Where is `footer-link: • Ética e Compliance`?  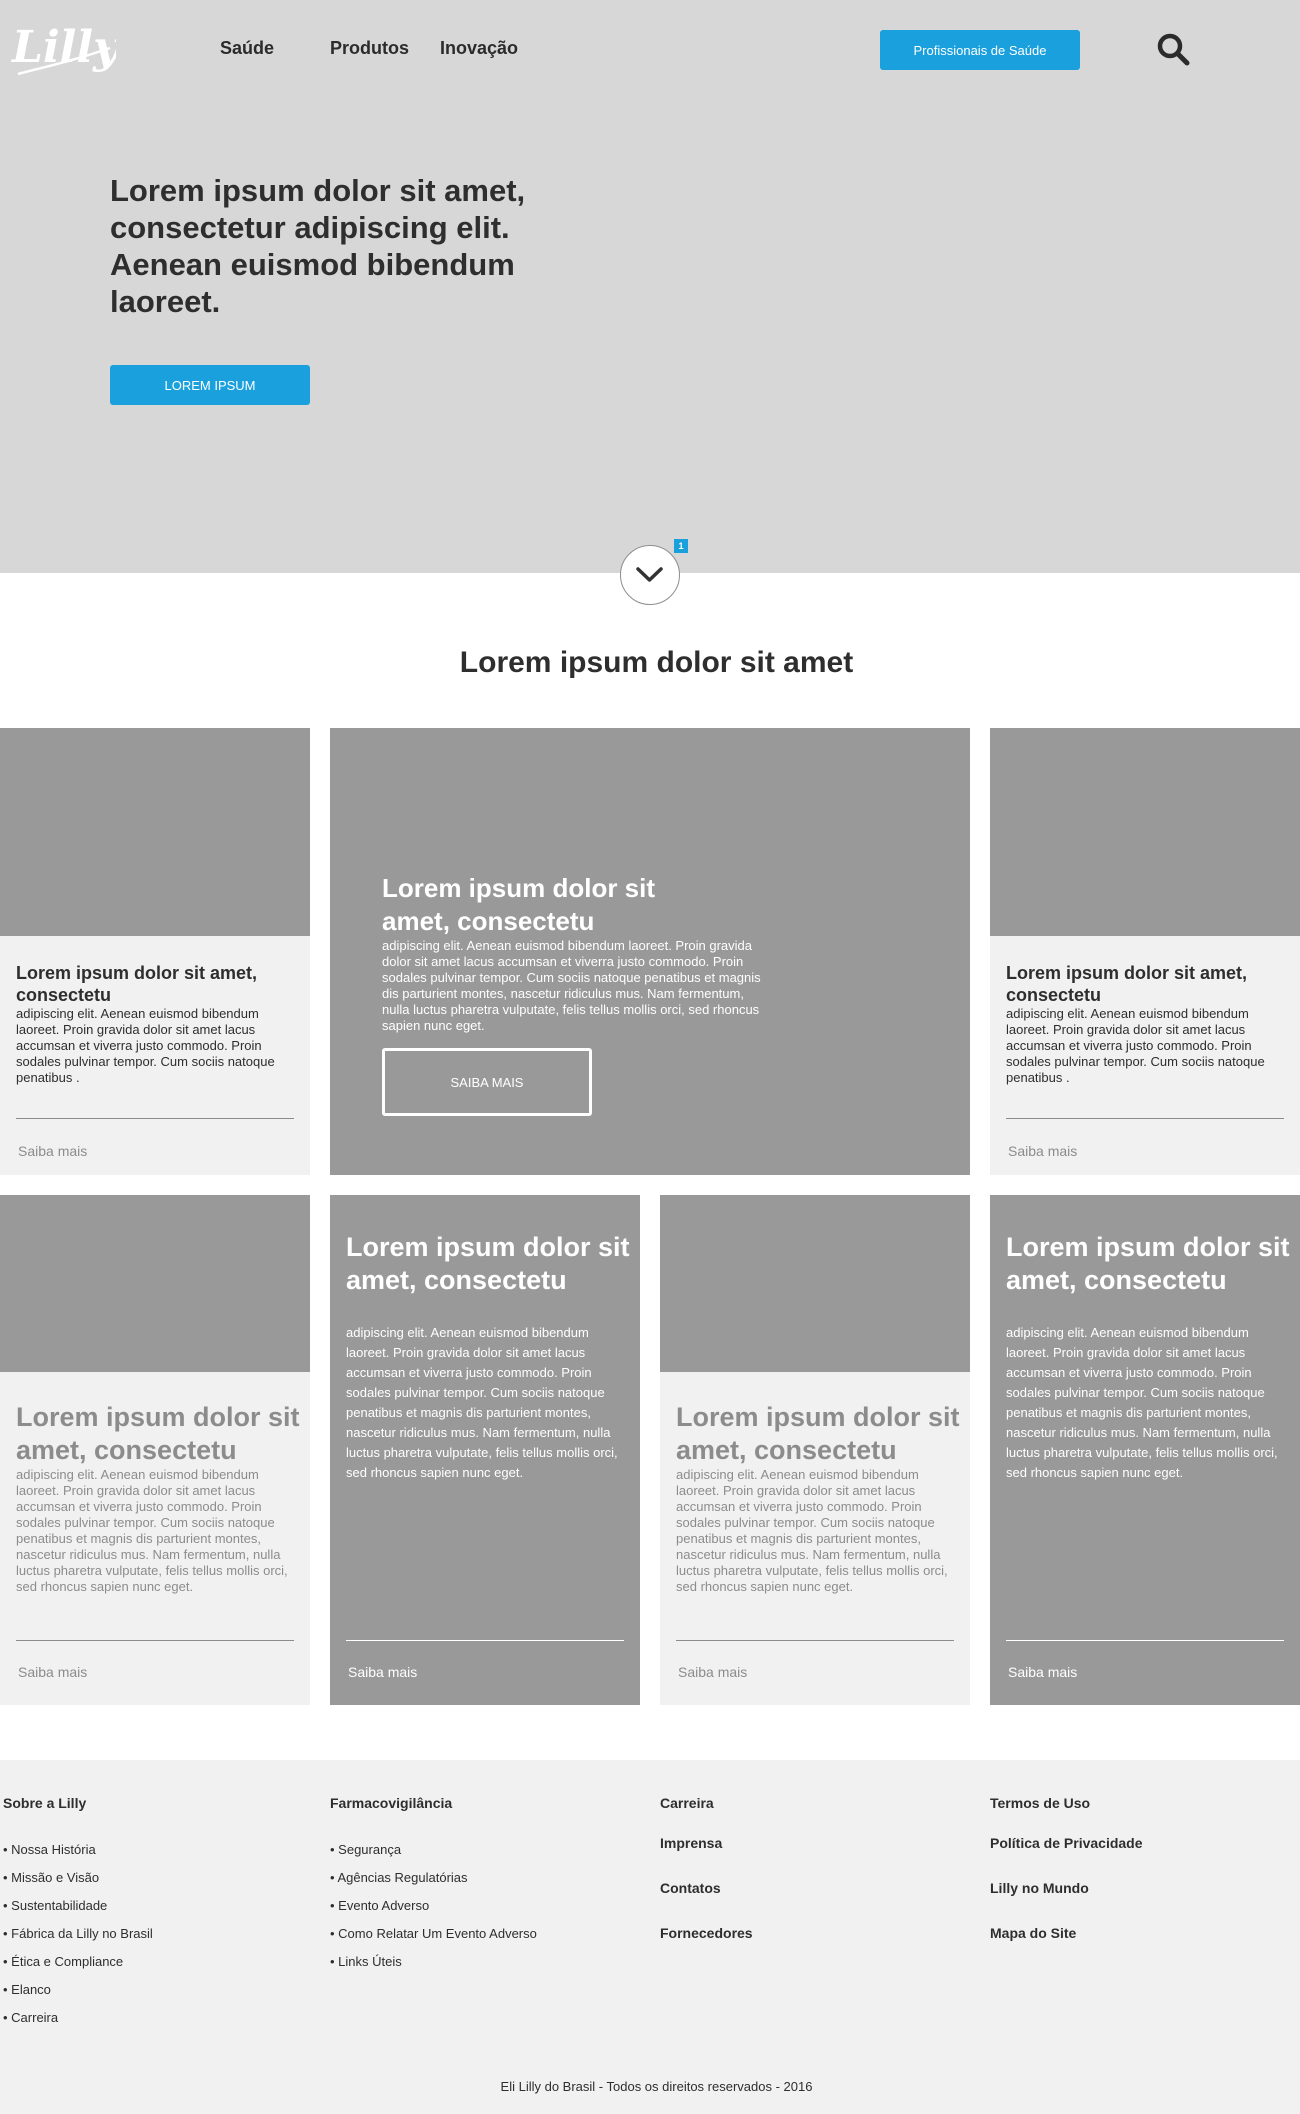
footer-link: • Ética e Compliance is located at coordinates (63, 1961).